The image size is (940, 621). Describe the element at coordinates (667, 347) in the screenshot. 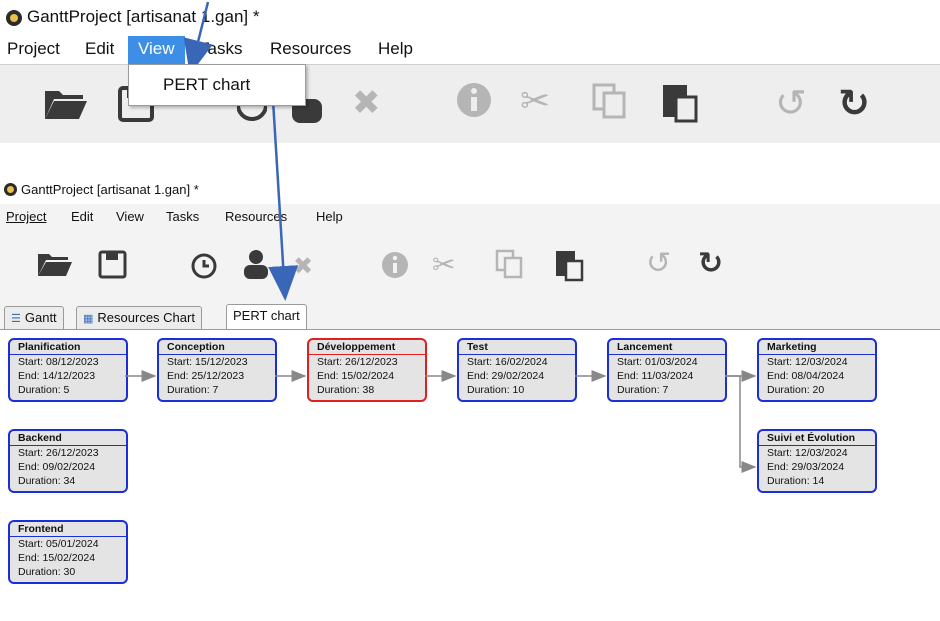

I see `task-name: Lancement` at that location.